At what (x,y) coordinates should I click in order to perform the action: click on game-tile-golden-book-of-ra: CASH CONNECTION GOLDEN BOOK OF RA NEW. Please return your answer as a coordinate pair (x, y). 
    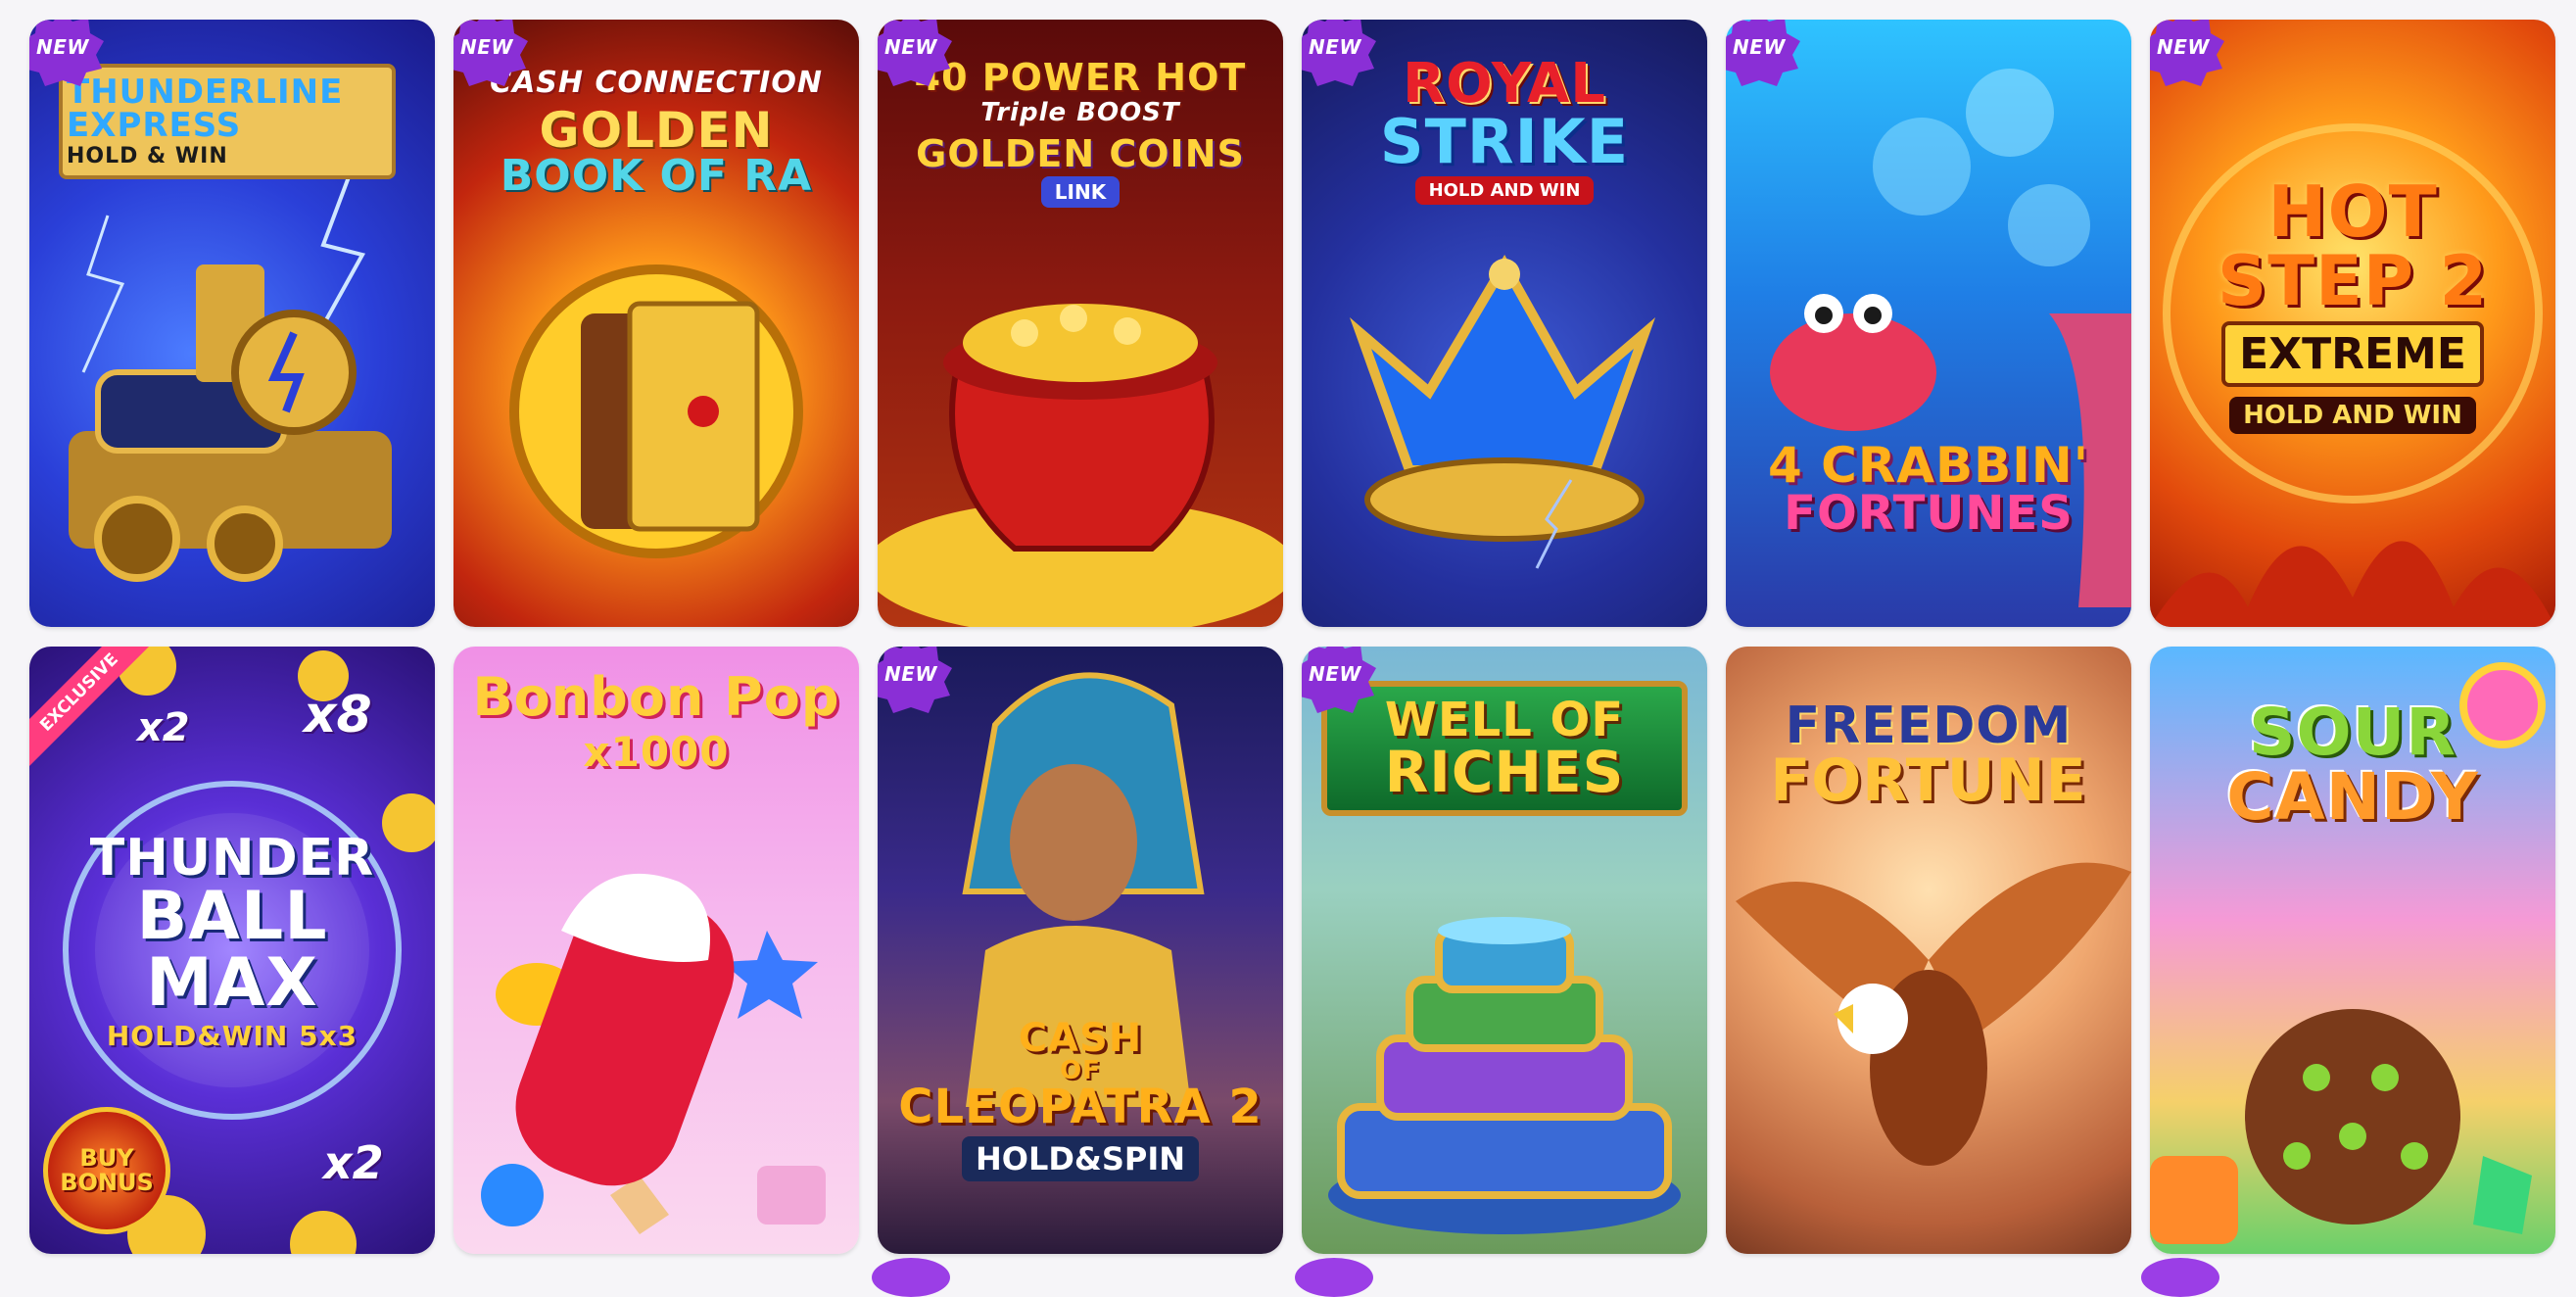
    Looking at the image, I should click on (656, 323).